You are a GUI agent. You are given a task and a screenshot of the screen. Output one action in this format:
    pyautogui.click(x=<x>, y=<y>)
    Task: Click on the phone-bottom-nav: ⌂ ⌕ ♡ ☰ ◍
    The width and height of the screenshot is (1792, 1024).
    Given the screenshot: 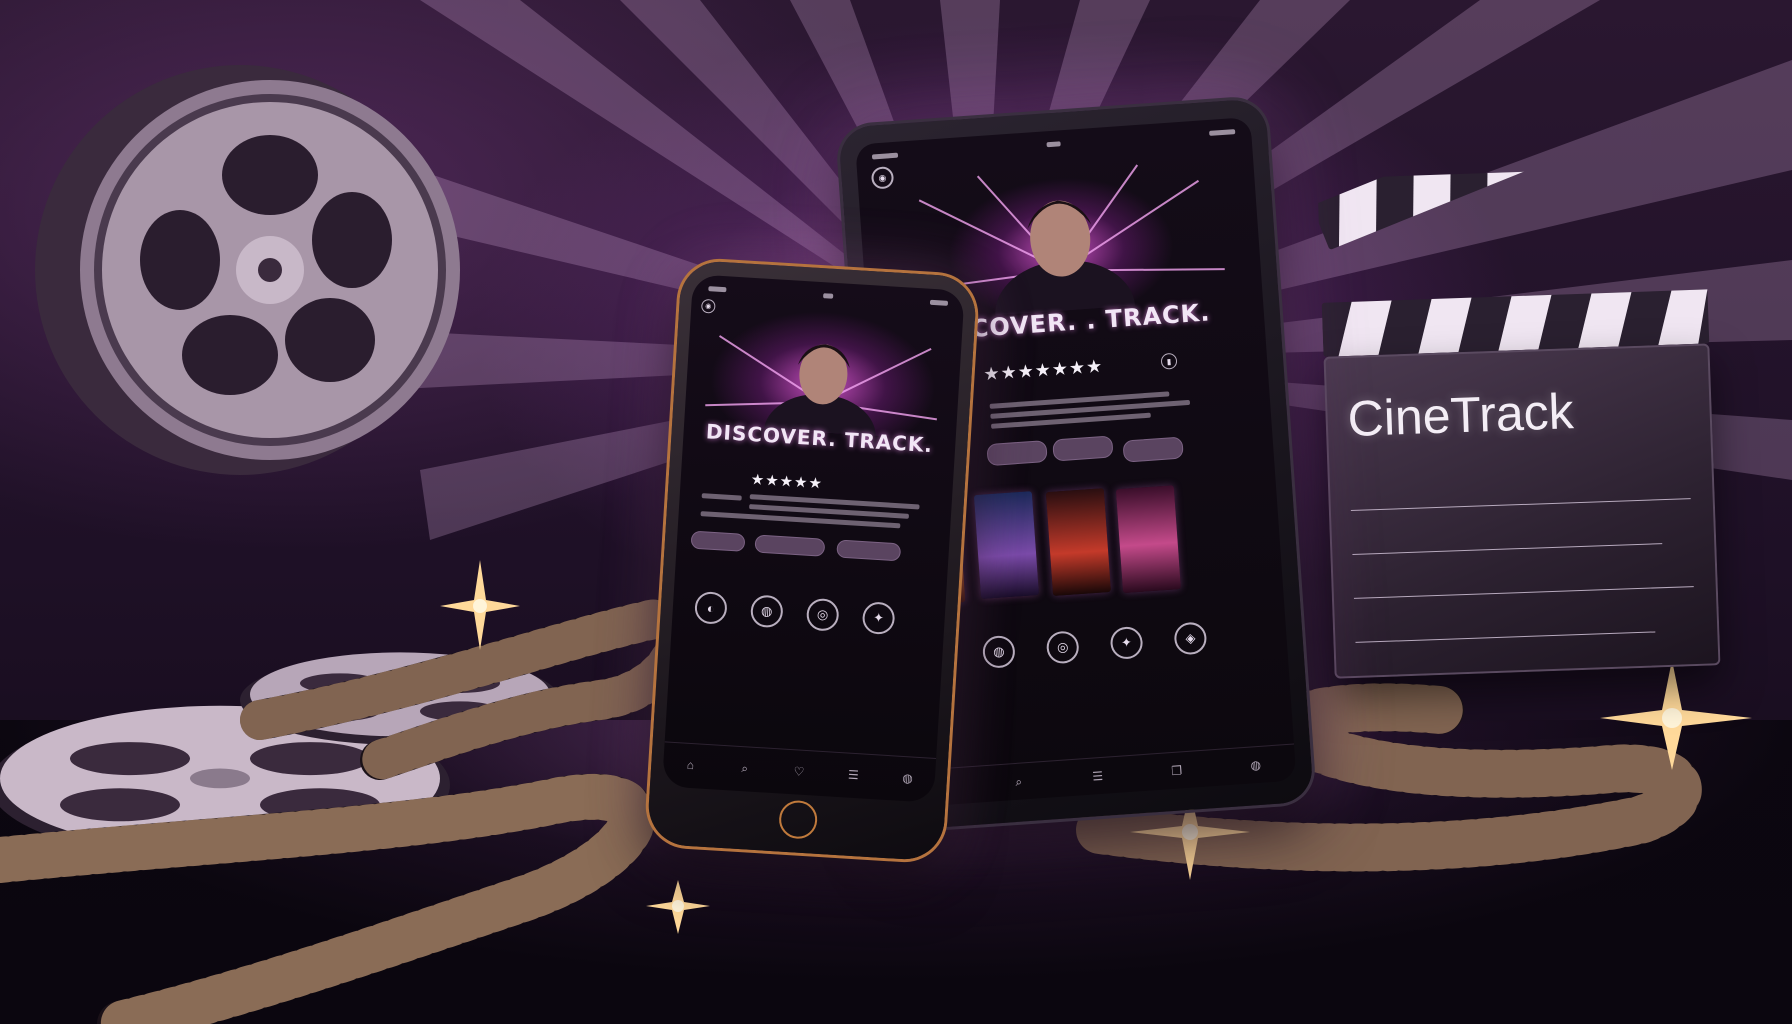 What is the action you would take?
    pyautogui.click(x=799, y=772)
    